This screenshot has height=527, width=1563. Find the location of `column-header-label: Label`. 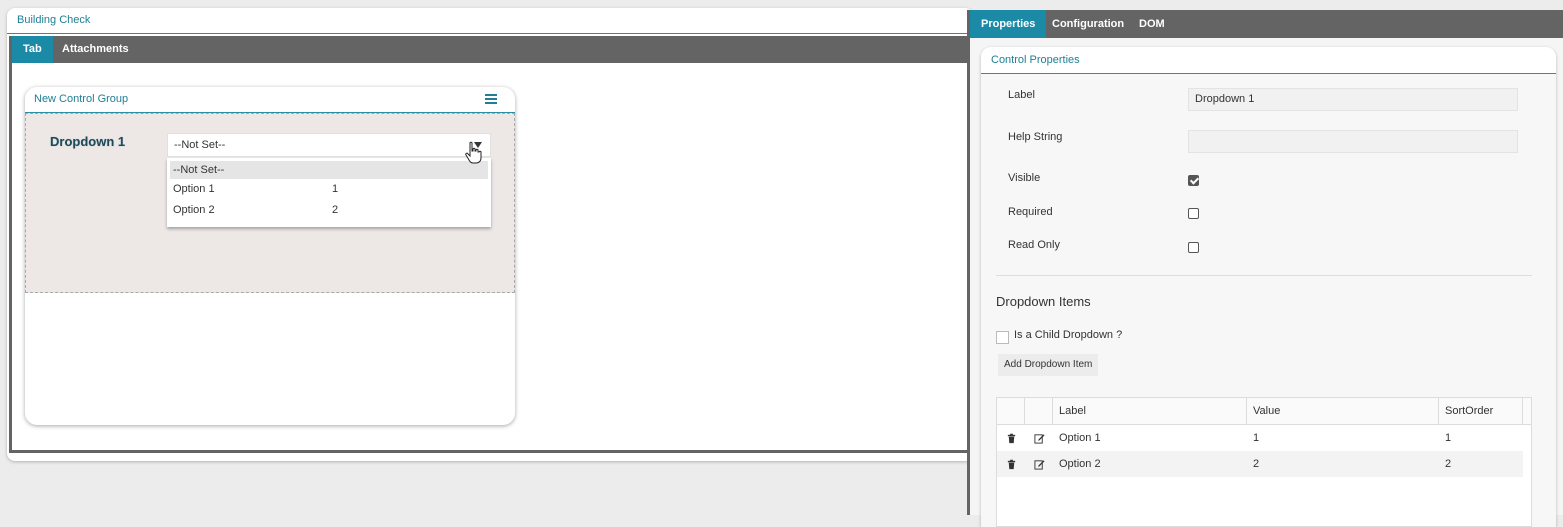

column-header-label: Label is located at coordinates (1150, 411).